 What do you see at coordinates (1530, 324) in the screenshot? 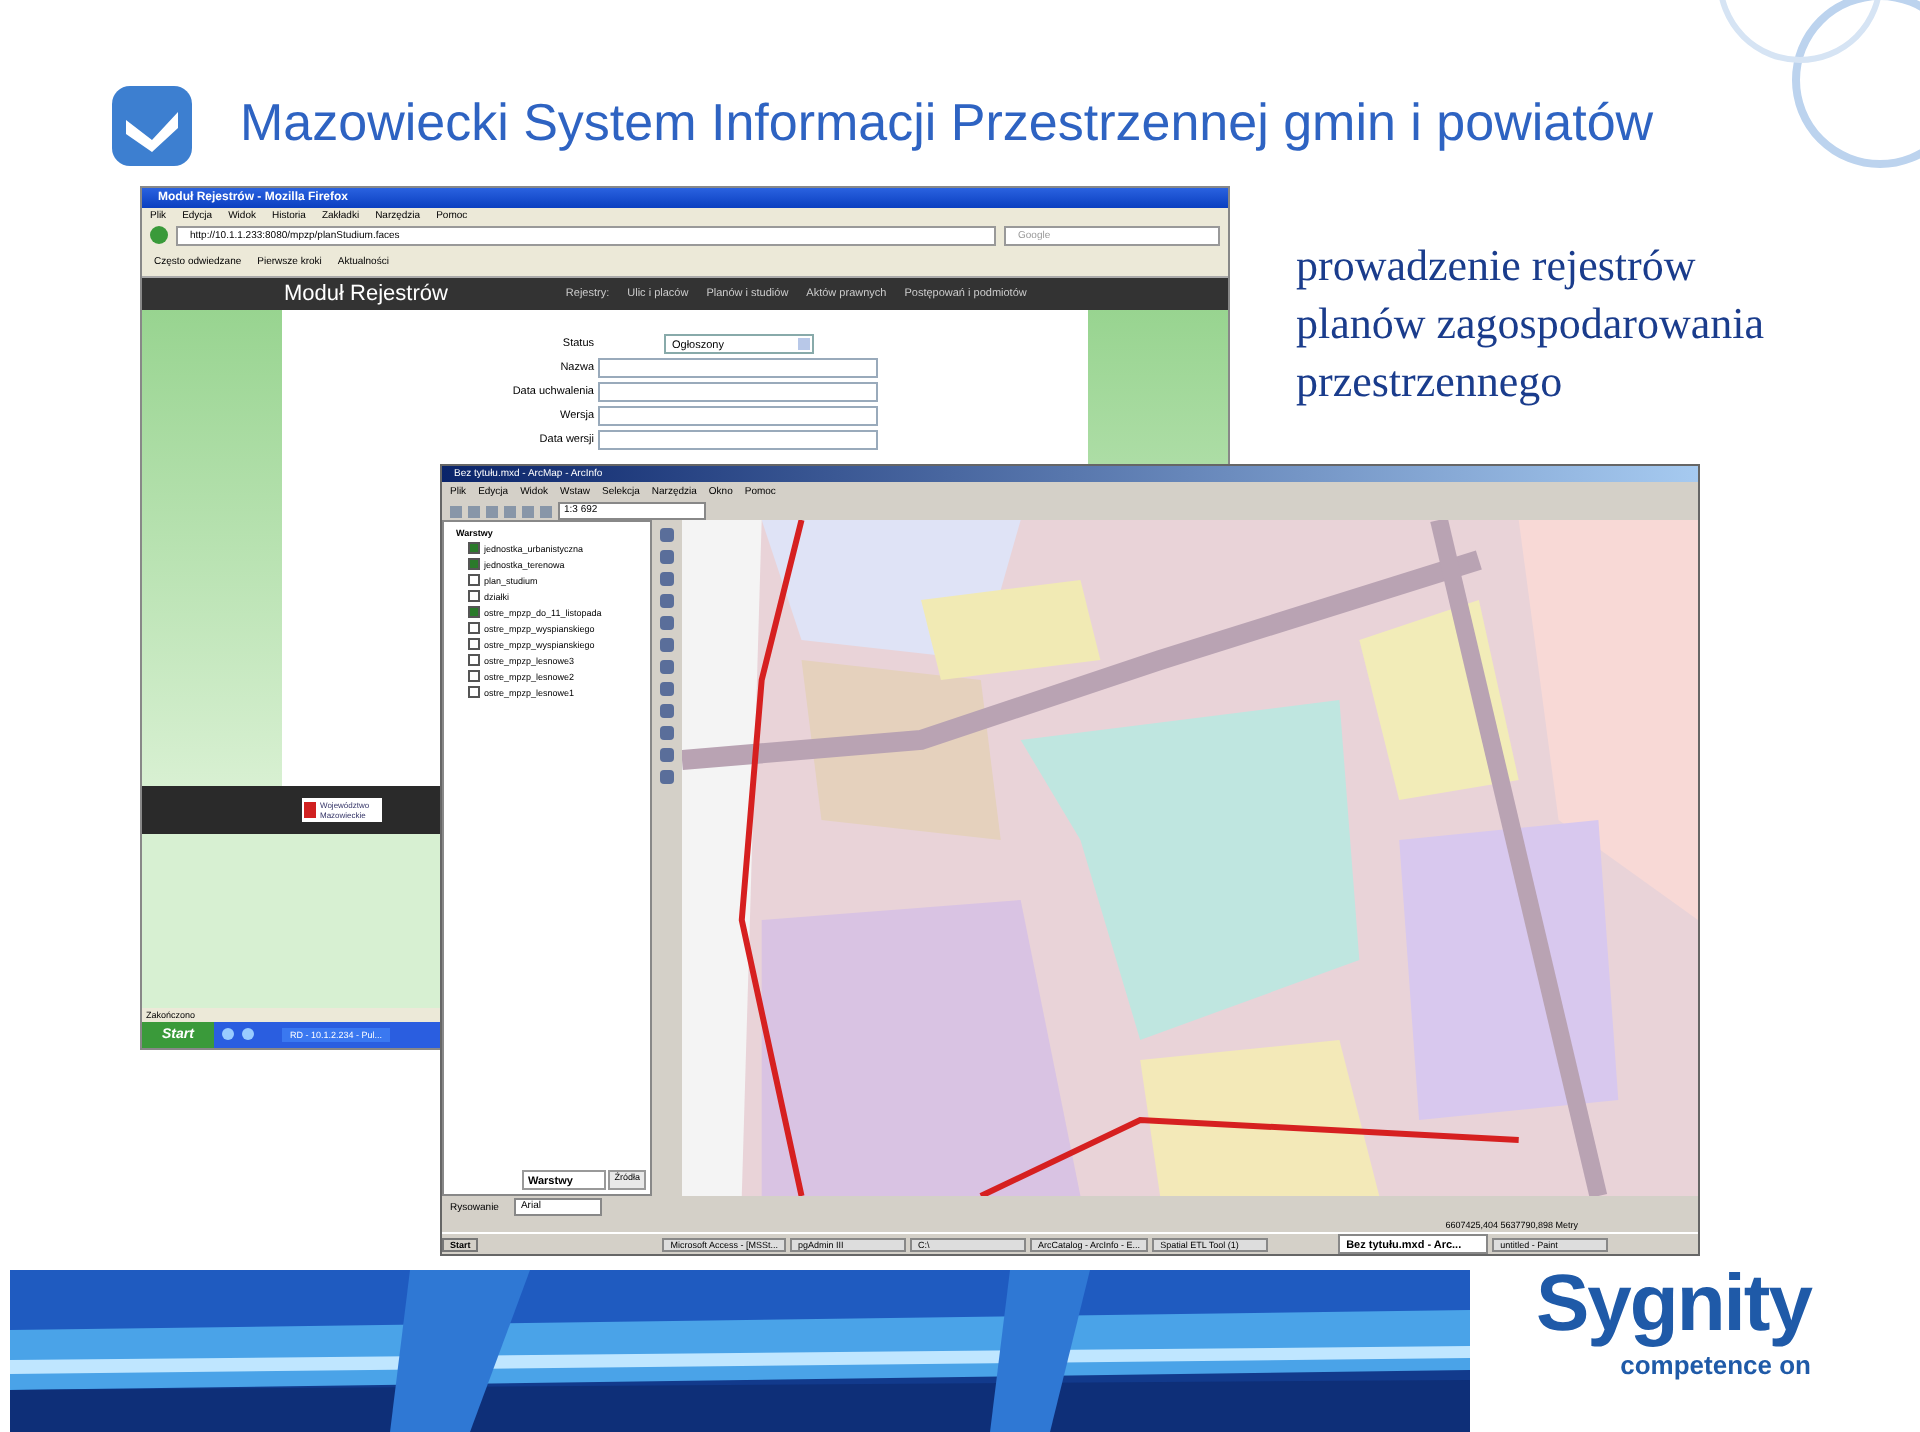
I see `slide-caption: prowadzenie rejestrów planów zagospodarowania przestrzennego` at bounding box center [1530, 324].